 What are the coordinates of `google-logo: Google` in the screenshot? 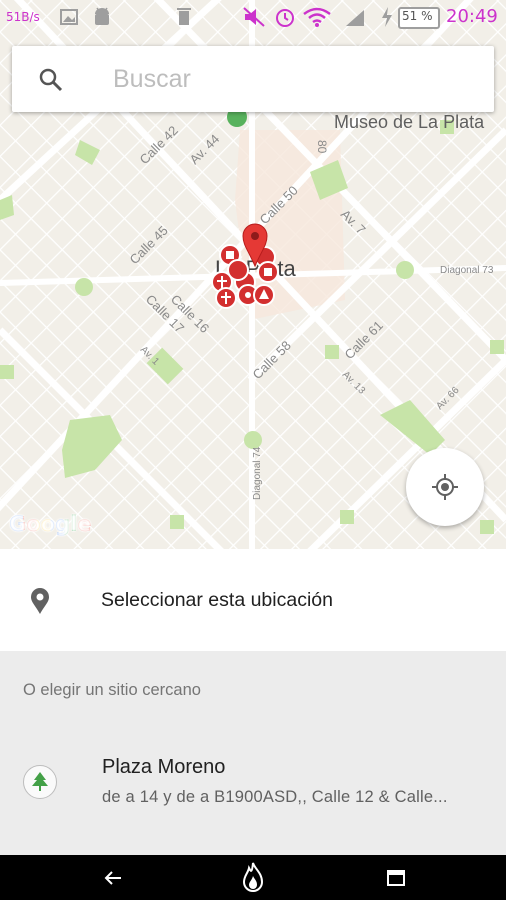 It's located at (50, 524).